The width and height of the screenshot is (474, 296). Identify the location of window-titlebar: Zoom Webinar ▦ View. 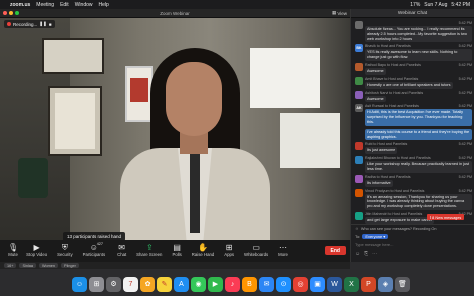
(175, 13).